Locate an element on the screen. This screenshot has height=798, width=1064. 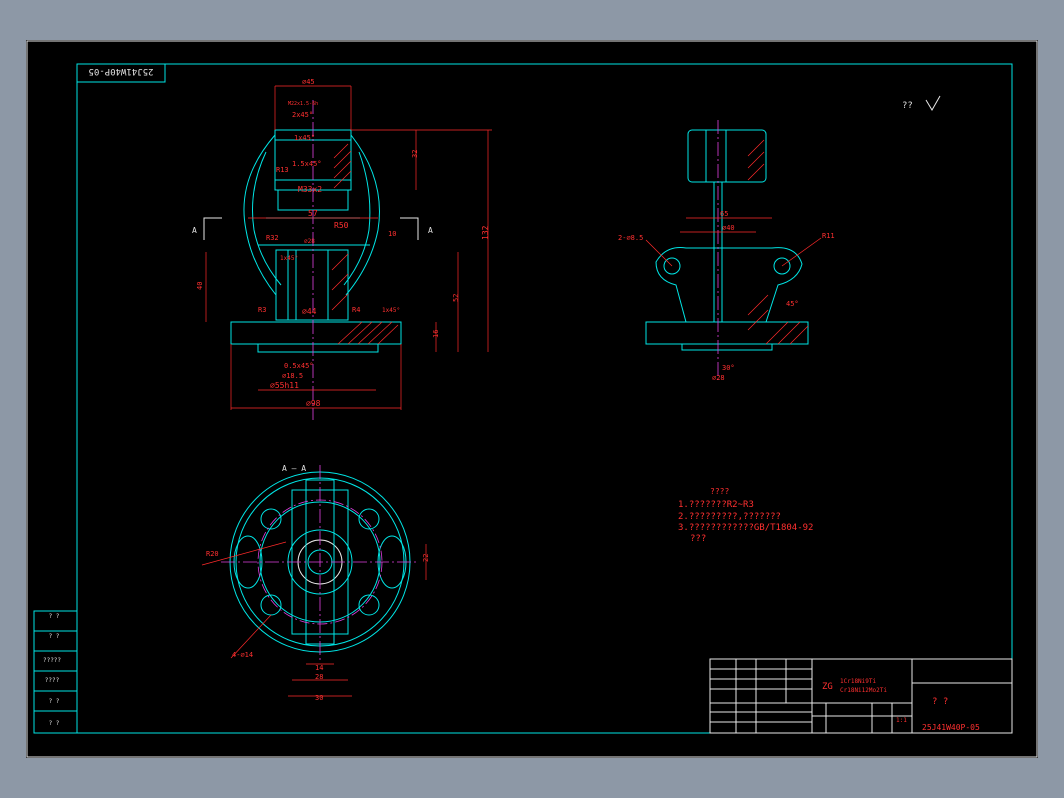
dim-30: 30 is located at coordinates (319, 698).